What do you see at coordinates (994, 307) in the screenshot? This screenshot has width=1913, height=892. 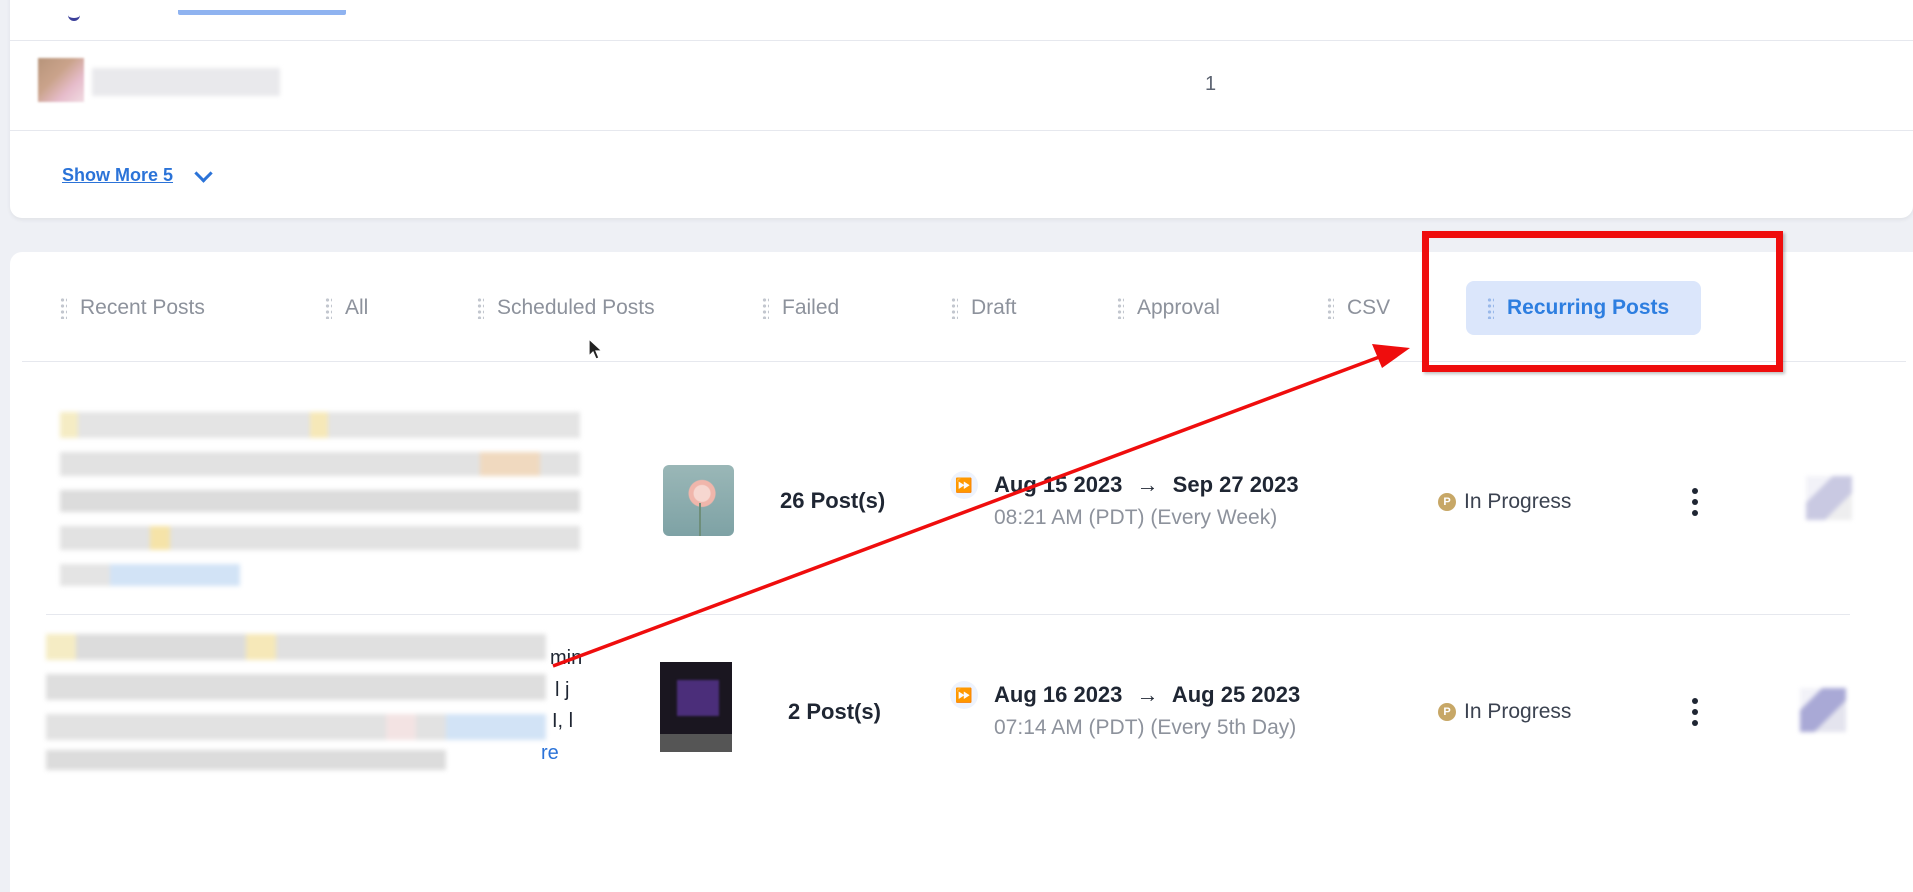 I see `tab-label: Draft` at bounding box center [994, 307].